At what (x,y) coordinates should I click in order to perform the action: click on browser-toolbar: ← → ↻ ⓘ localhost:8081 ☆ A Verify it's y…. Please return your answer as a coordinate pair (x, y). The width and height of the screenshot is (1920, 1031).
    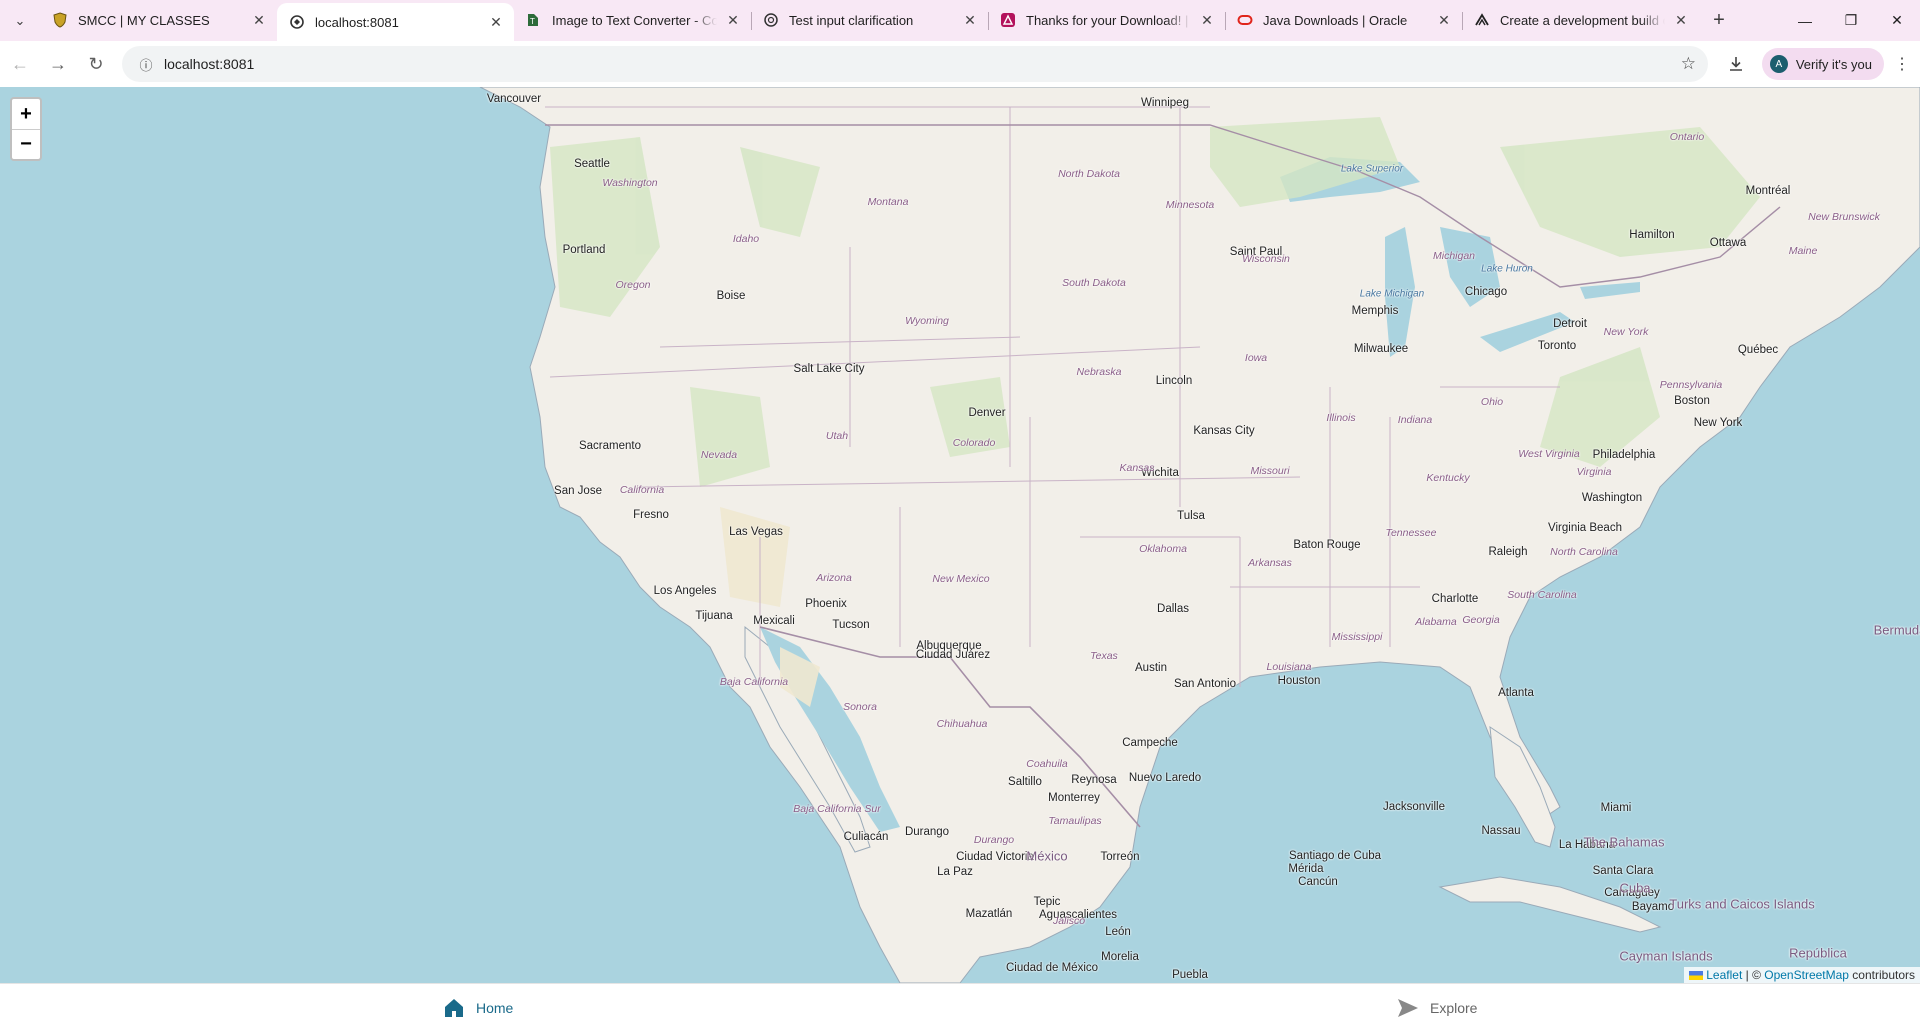
    Looking at the image, I should click on (960, 64).